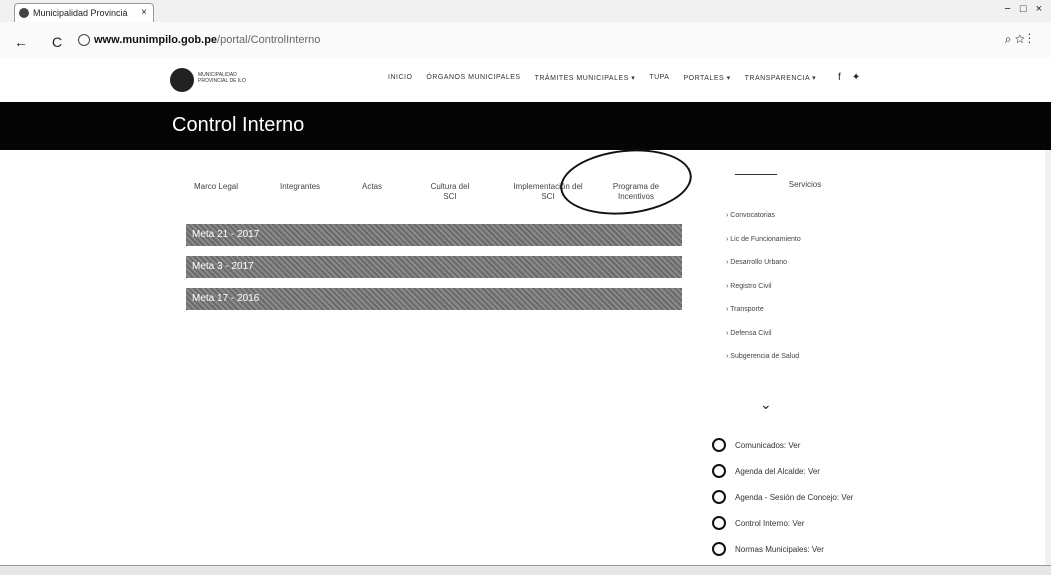  I want to click on tab-integrantes: Integrantes, so click(300, 187).